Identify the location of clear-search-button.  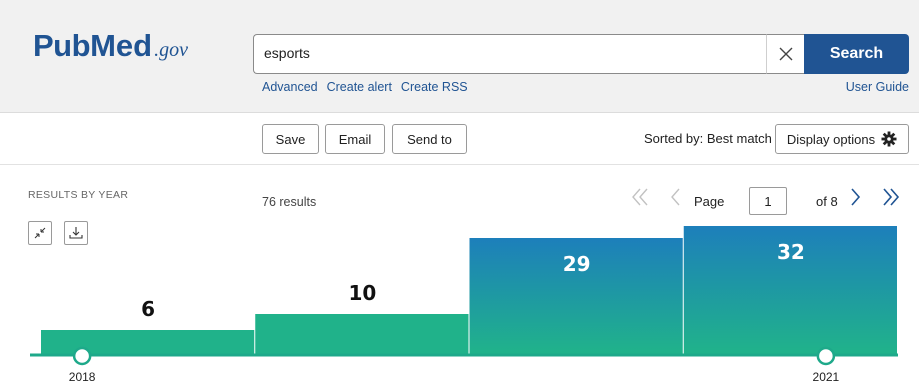
(785, 54).